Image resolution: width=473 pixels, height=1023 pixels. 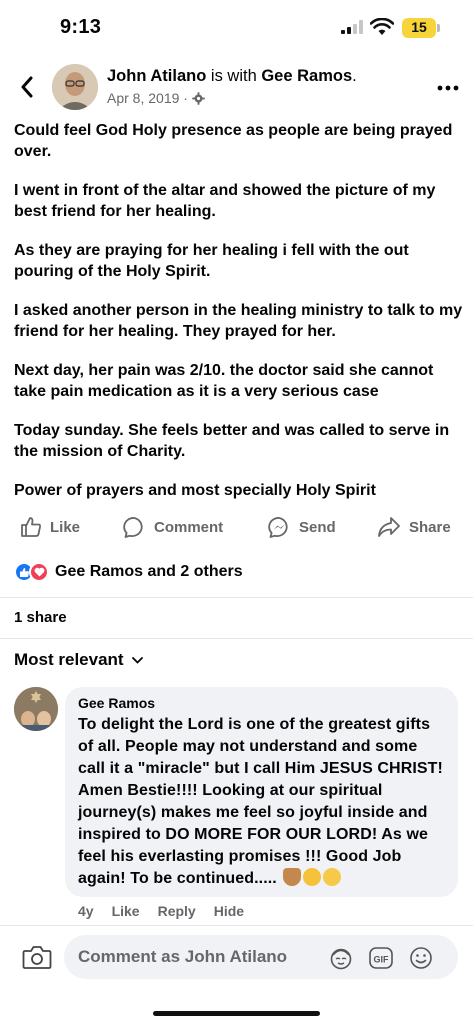 What do you see at coordinates (37, 957) in the screenshot?
I see `camera-icon` at bounding box center [37, 957].